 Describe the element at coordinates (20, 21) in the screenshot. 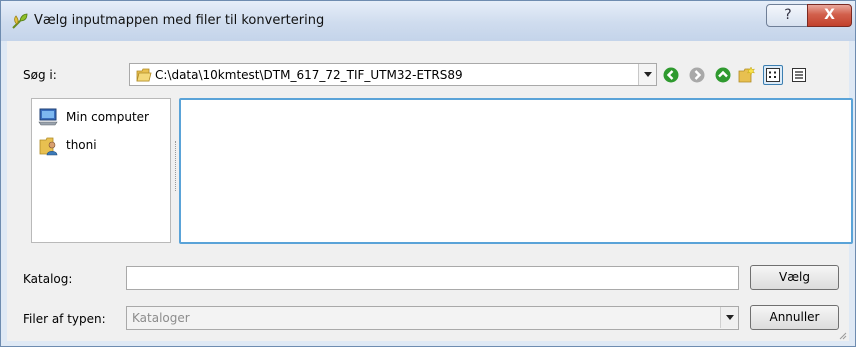

I see `qgis-app-icon` at that location.